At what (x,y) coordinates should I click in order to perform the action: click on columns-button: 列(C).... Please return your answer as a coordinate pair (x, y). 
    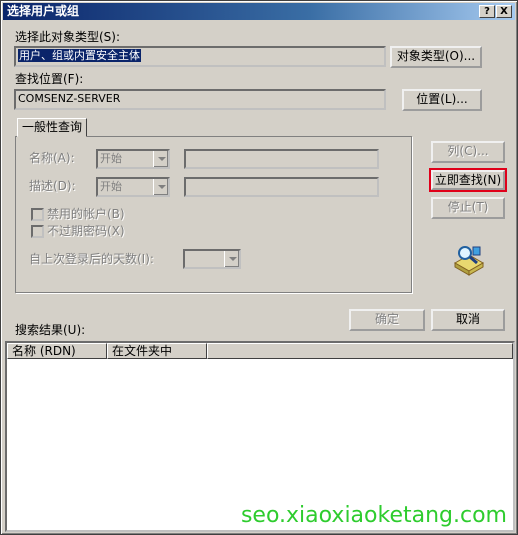
    Looking at the image, I should click on (468, 152).